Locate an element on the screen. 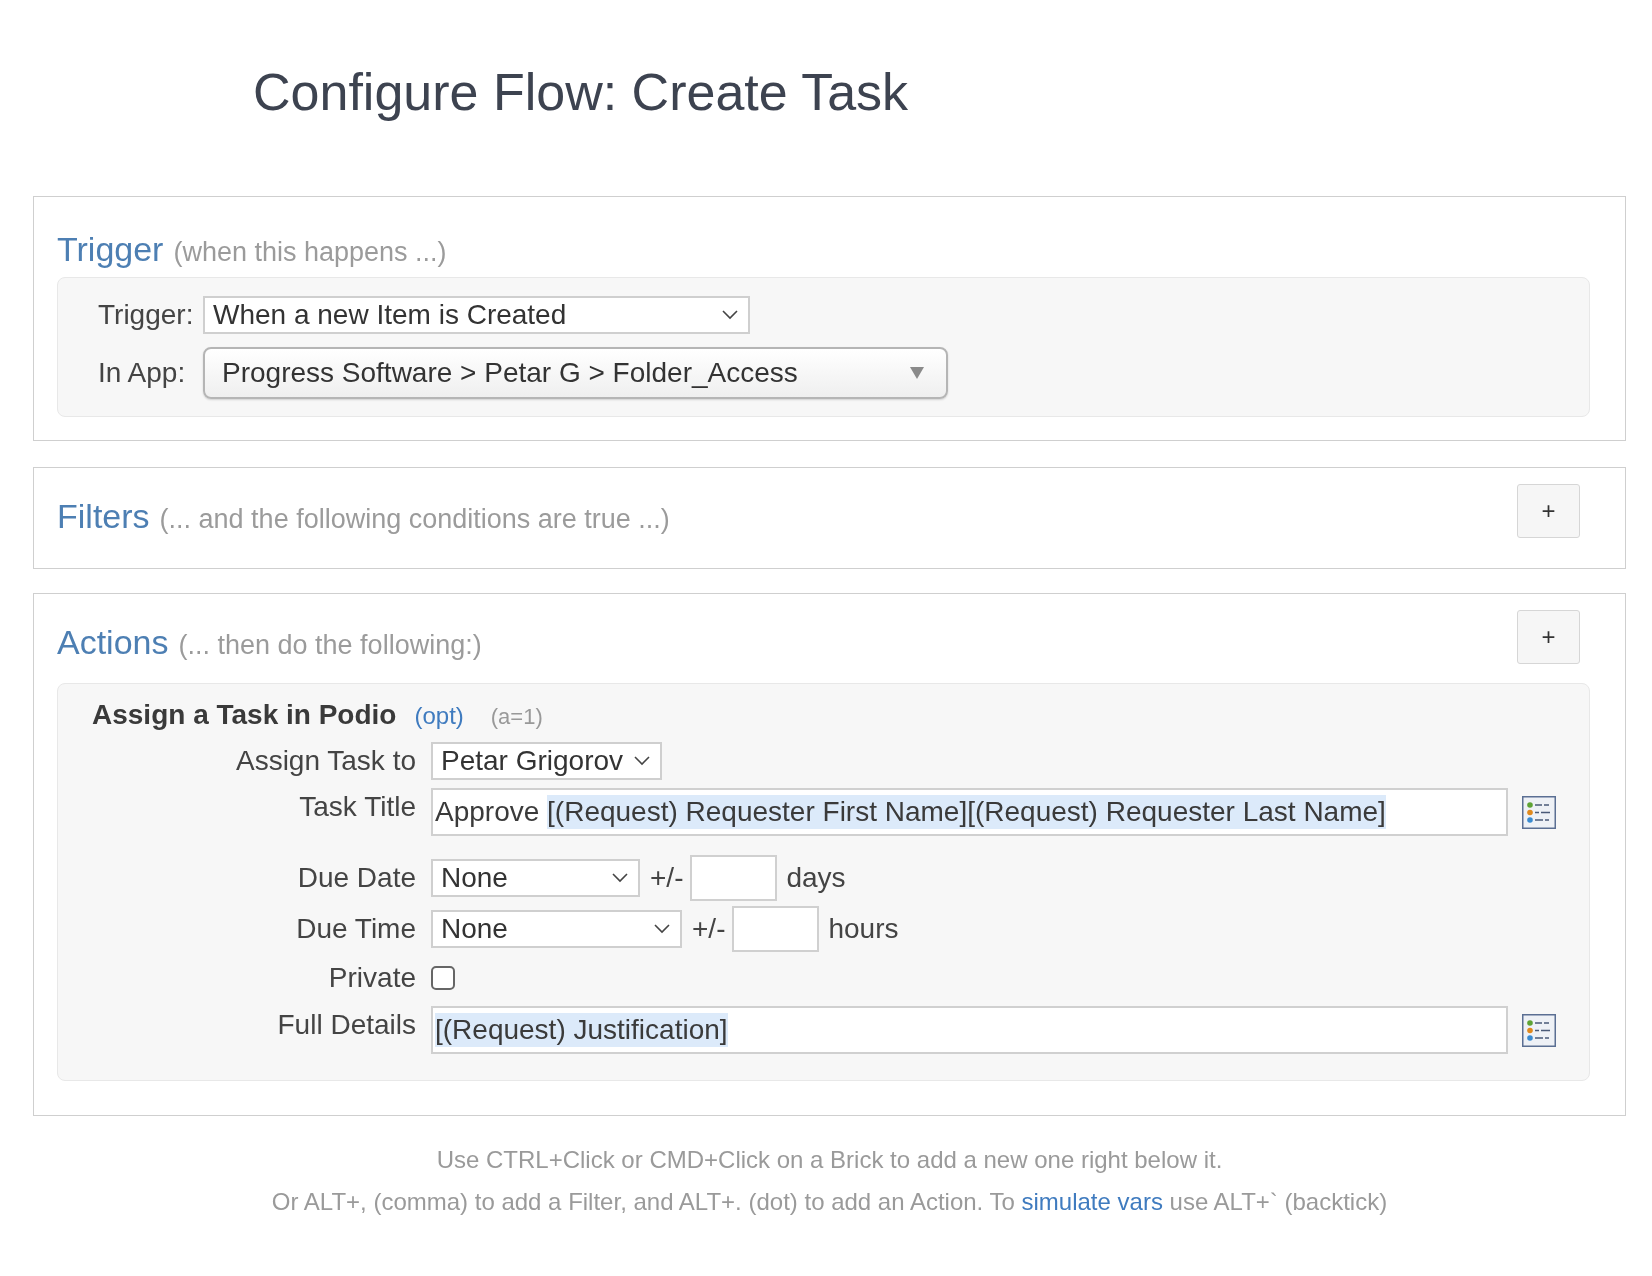  field-label: Private is located at coordinates (371, 978).